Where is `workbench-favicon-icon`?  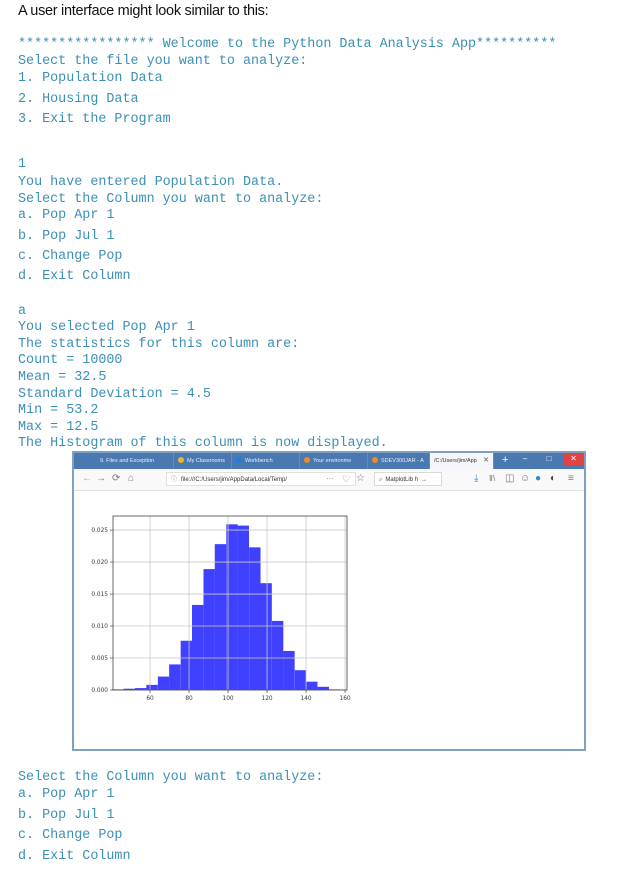
workbench-favicon-icon is located at coordinates (239, 460).